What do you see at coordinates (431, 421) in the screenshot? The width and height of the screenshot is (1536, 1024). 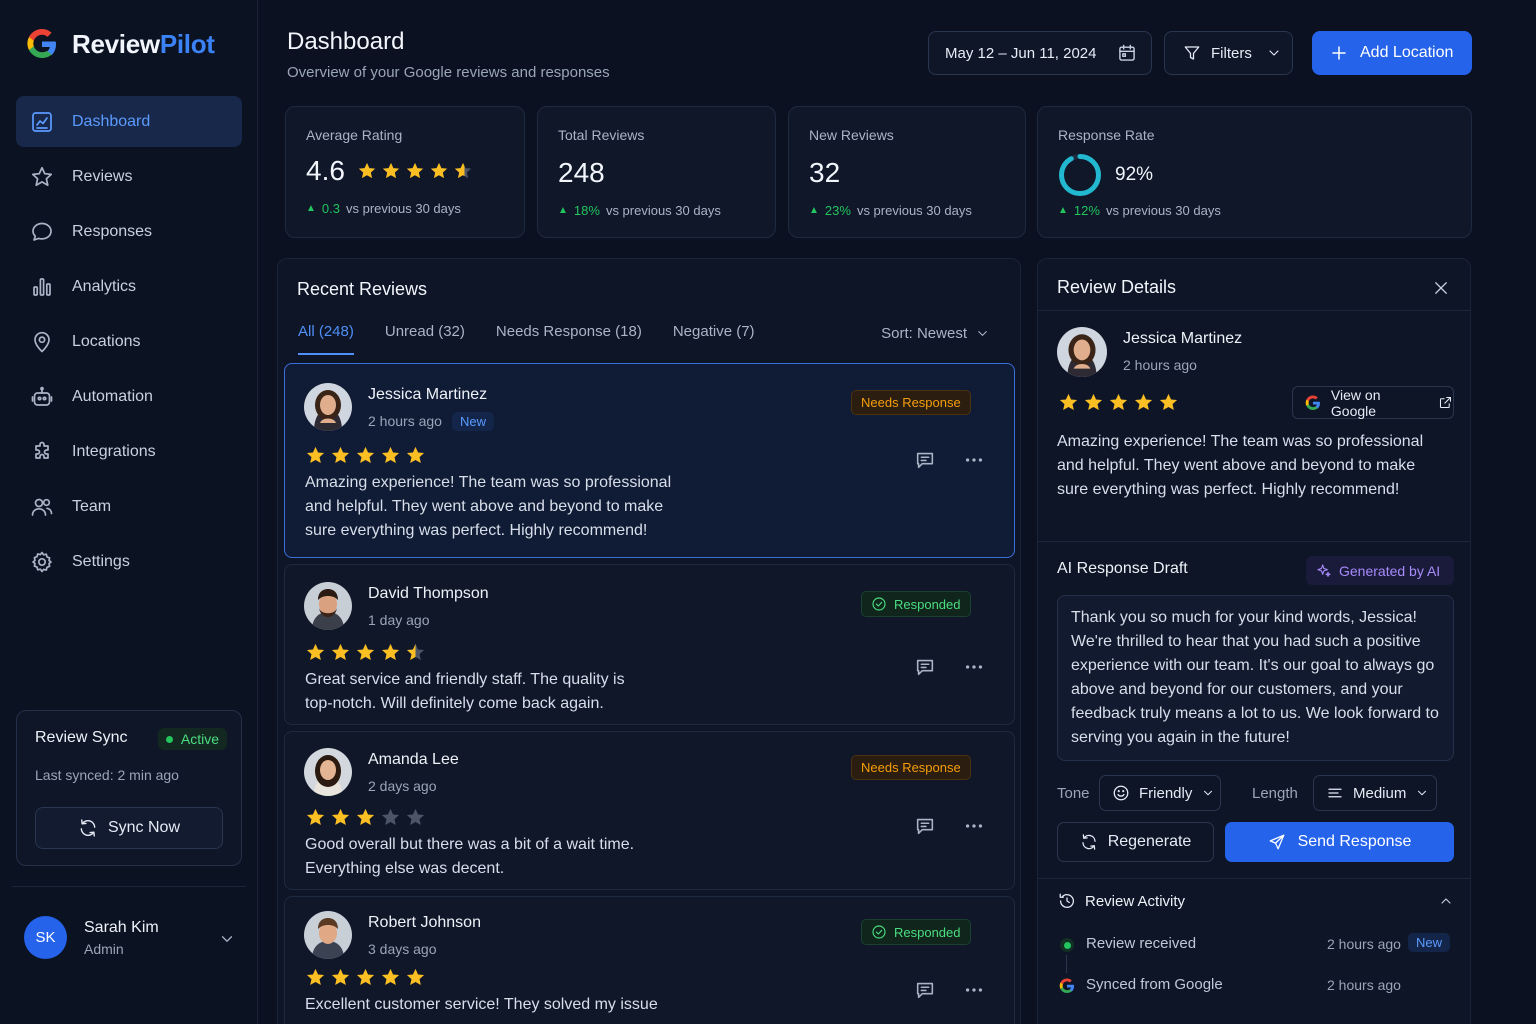 I see `review-time: 2 hours ago New` at bounding box center [431, 421].